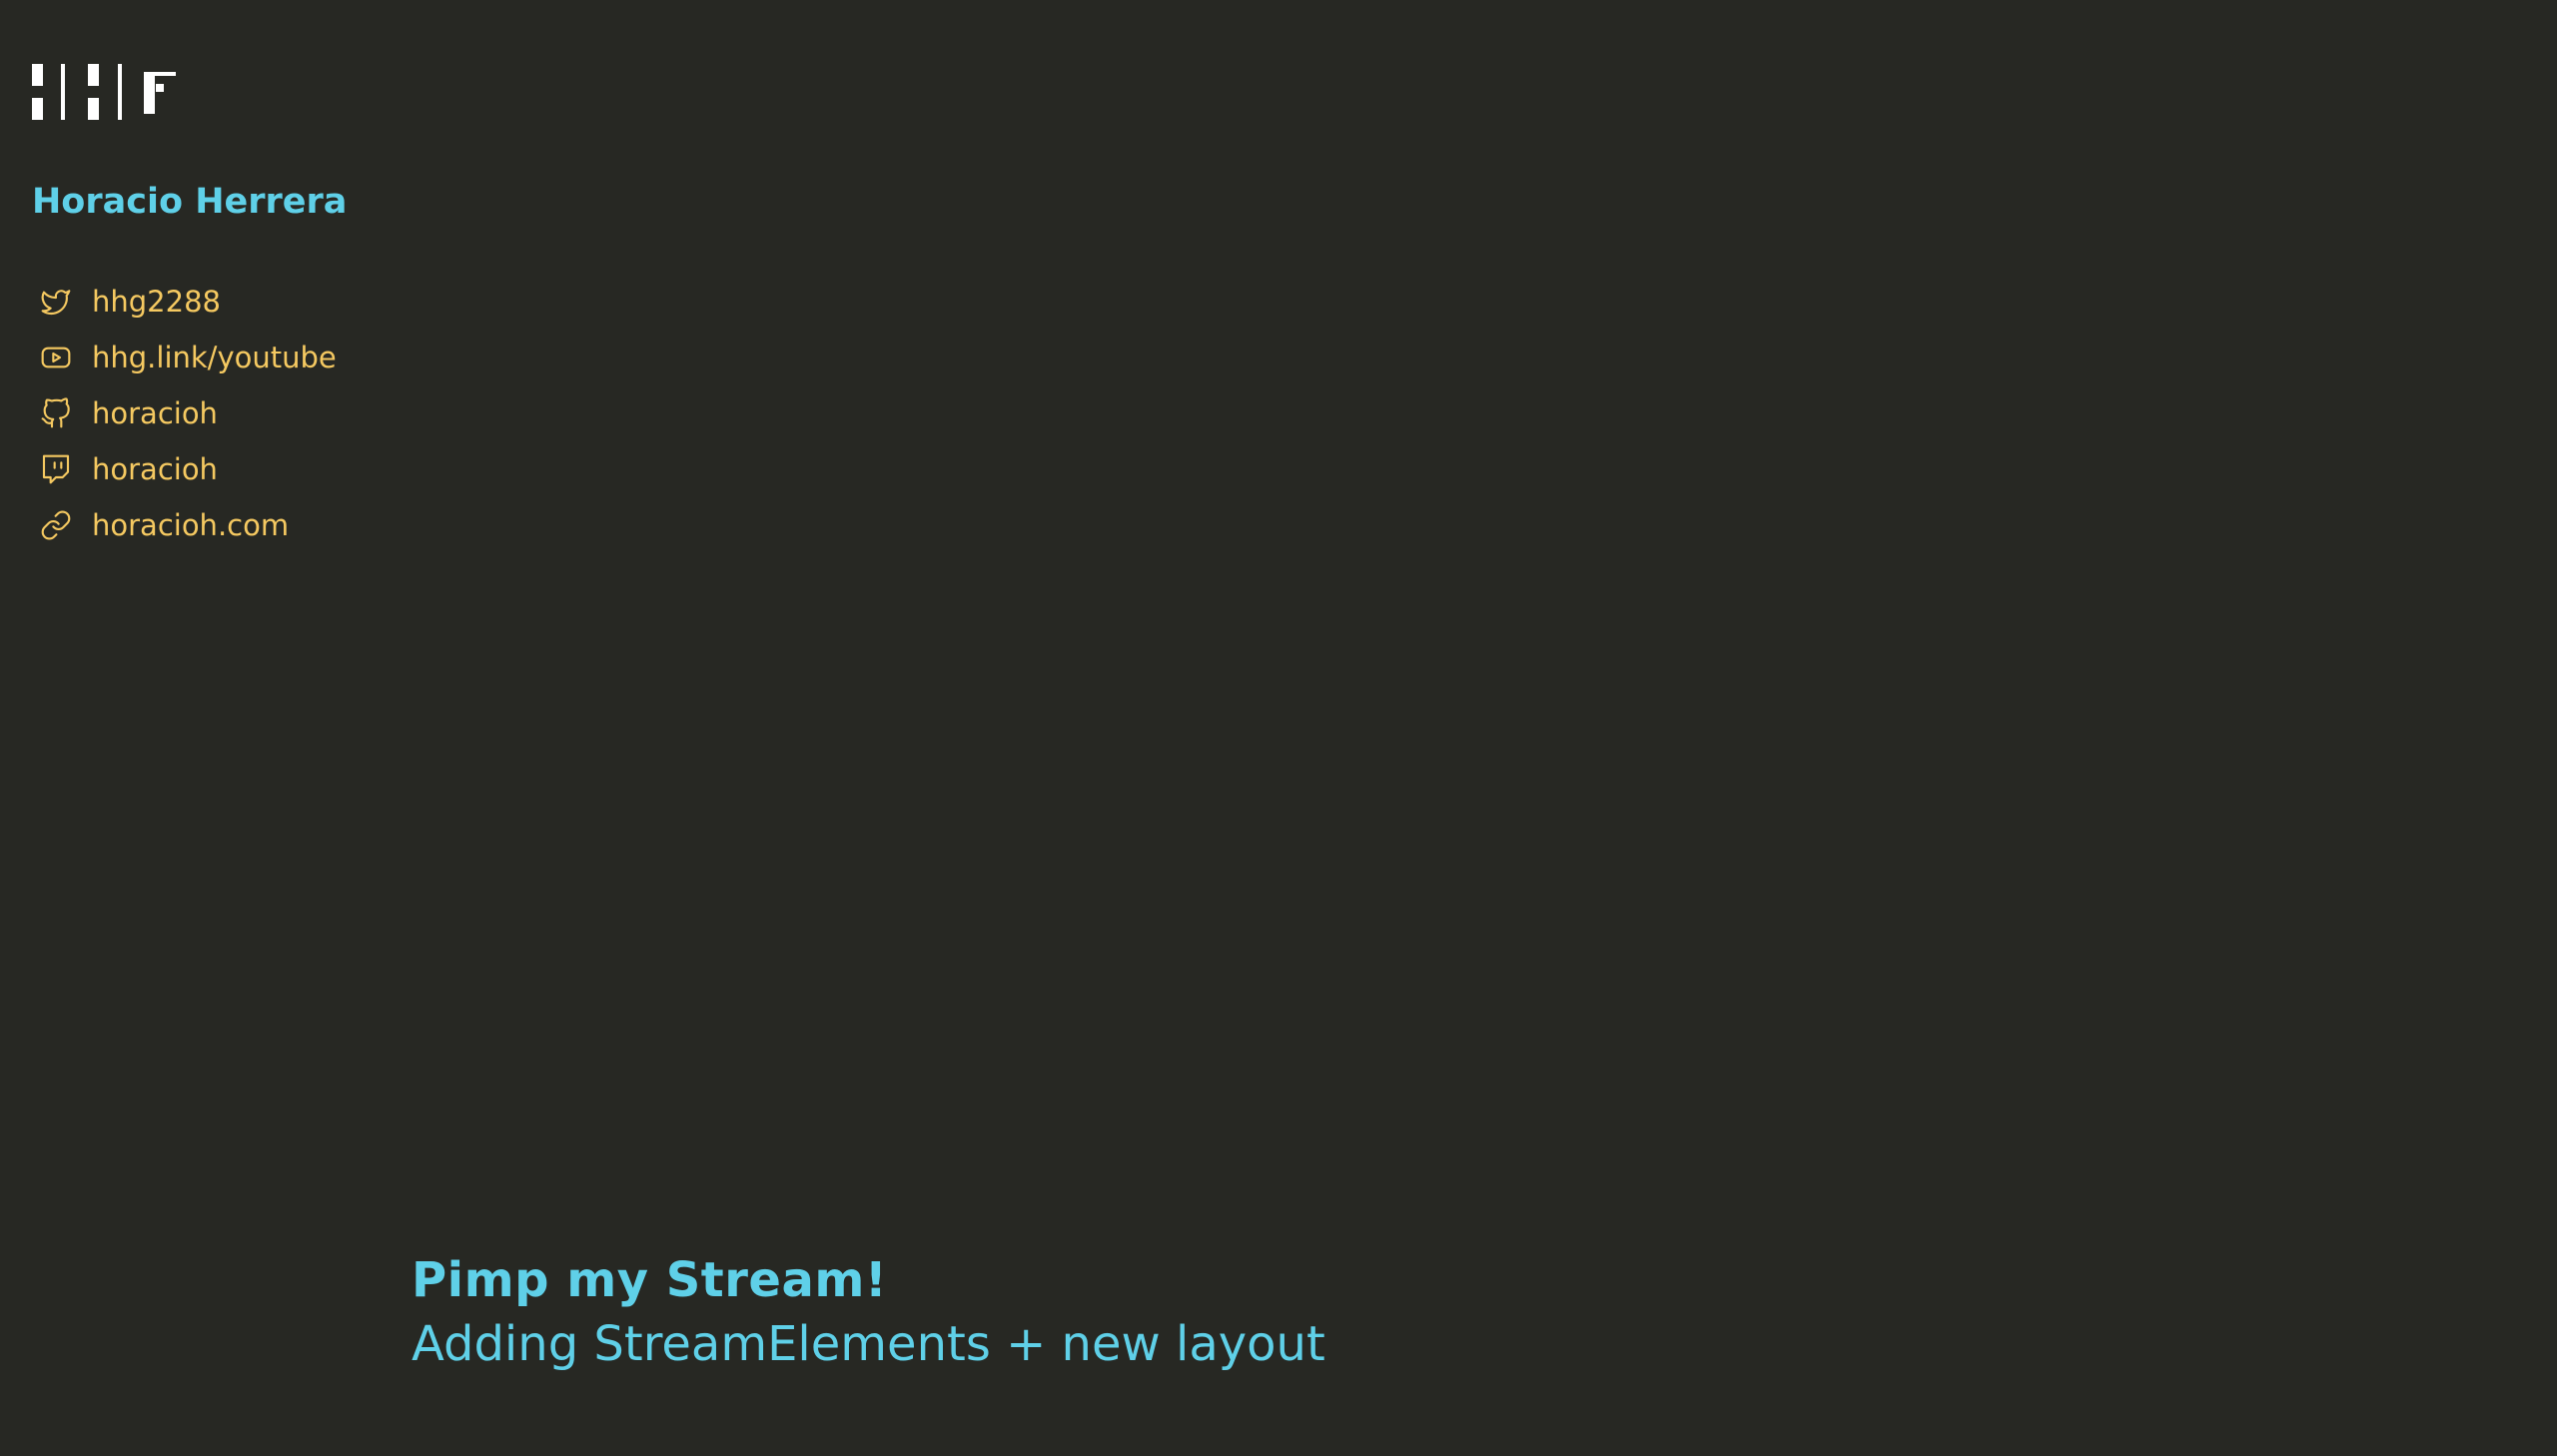 The width and height of the screenshot is (2557, 1456). I want to click on social-link-label: hhg2288, so click(156, 302).